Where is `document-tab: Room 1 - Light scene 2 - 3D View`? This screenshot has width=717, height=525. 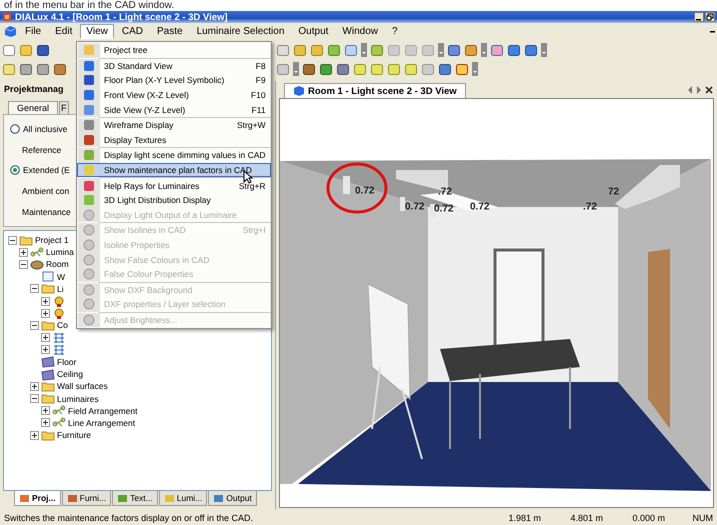 document-tab: Room 1 - Light scene 2 - 3D View is located at coordinates (375, 90).